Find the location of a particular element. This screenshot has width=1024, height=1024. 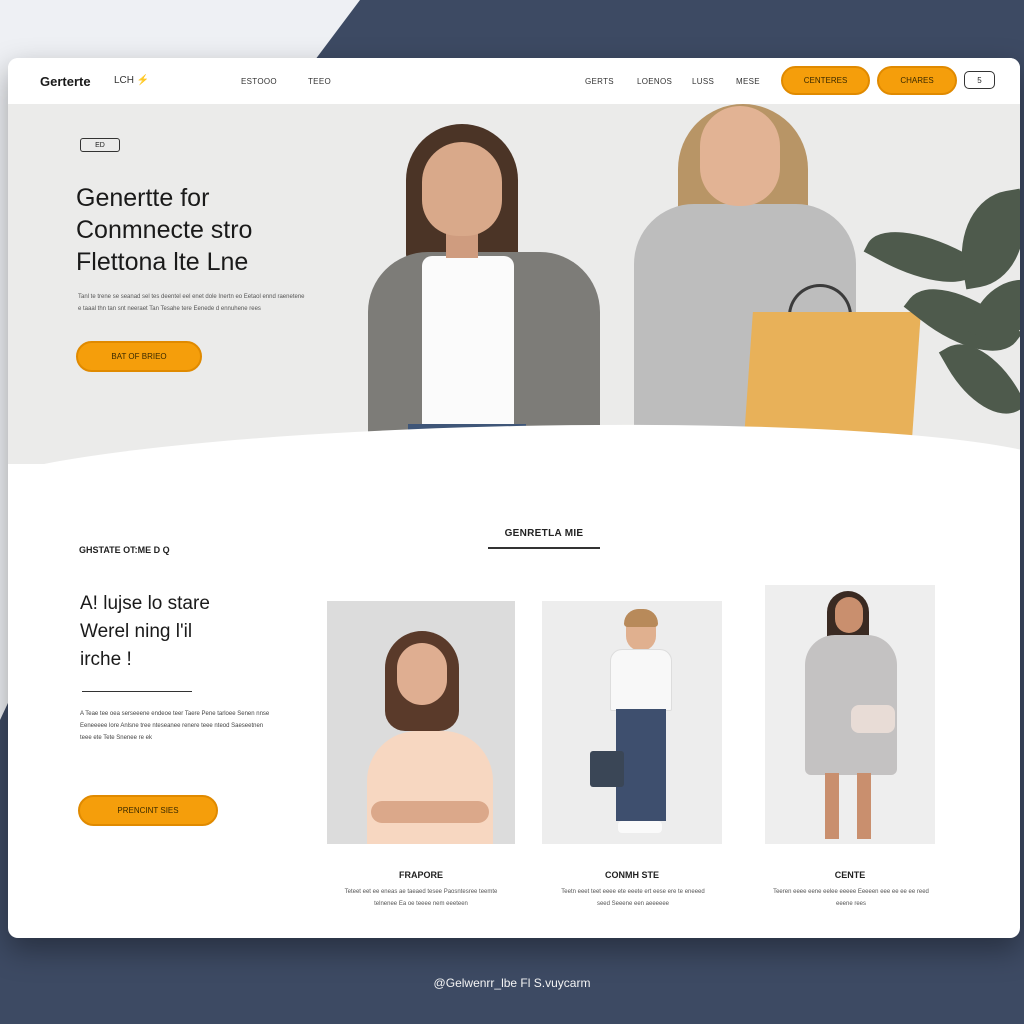

brand-logo: Gerterte is located at coordinates (65, 81).